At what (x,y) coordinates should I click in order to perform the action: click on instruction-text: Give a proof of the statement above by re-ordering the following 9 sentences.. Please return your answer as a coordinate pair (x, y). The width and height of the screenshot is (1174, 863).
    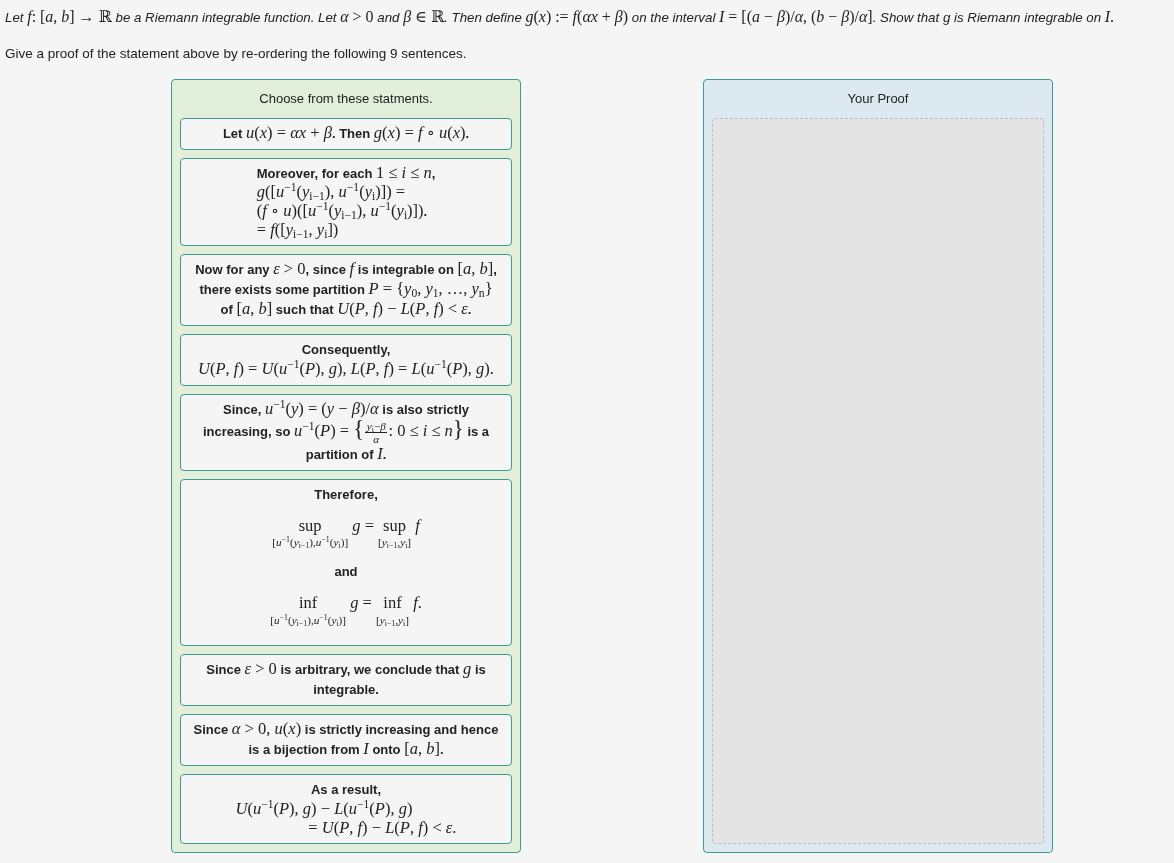
    Looking at the image, I should click on (236, 54).